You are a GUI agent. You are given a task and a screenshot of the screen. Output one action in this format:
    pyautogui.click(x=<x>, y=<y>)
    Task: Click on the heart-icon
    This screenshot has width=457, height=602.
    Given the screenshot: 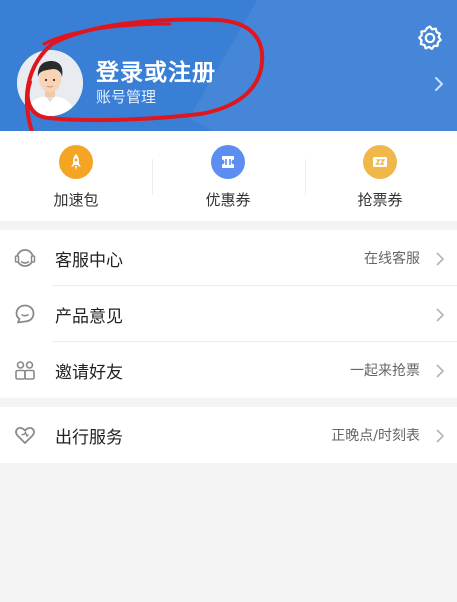 What is the action you would take?
    pyautogui.click(x=25, y=435)
    